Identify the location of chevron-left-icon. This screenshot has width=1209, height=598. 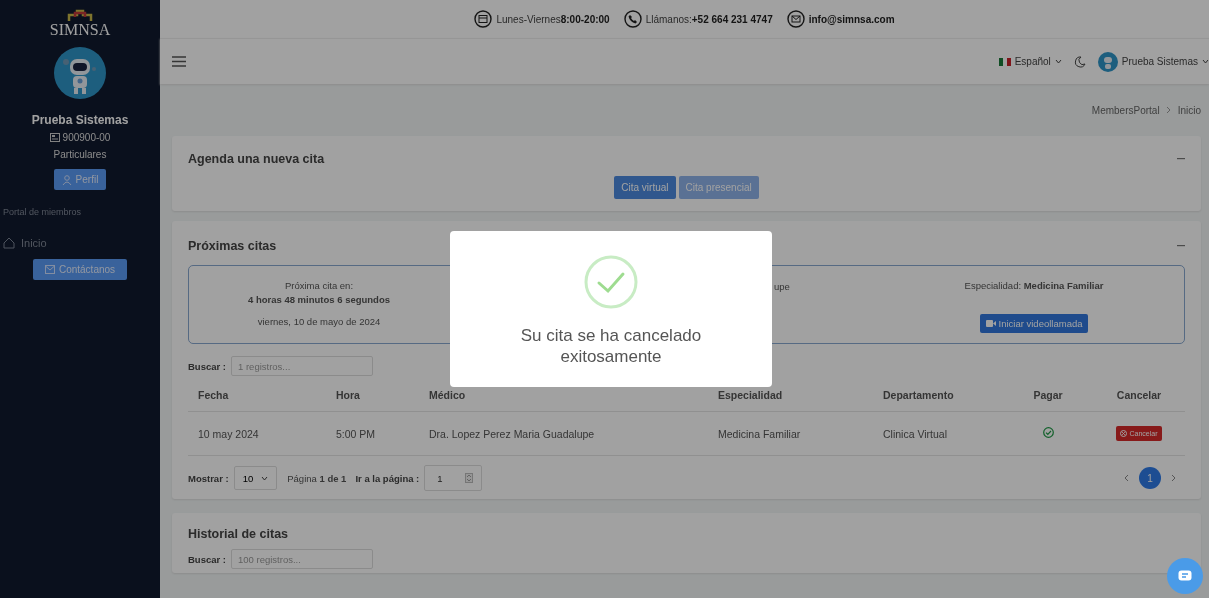
(1126, 478).